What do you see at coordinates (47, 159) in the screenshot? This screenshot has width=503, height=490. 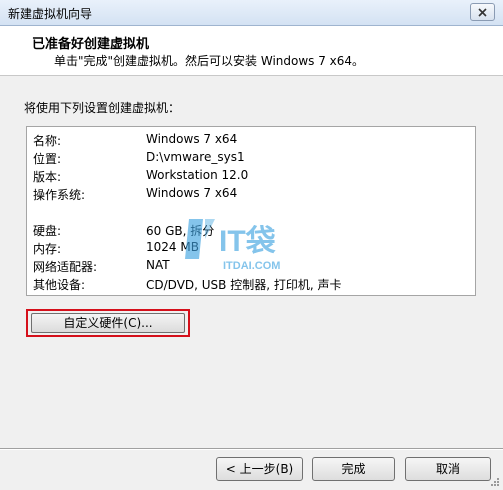 I see `setting-label: 位置:` at bounding box center [47, 159].